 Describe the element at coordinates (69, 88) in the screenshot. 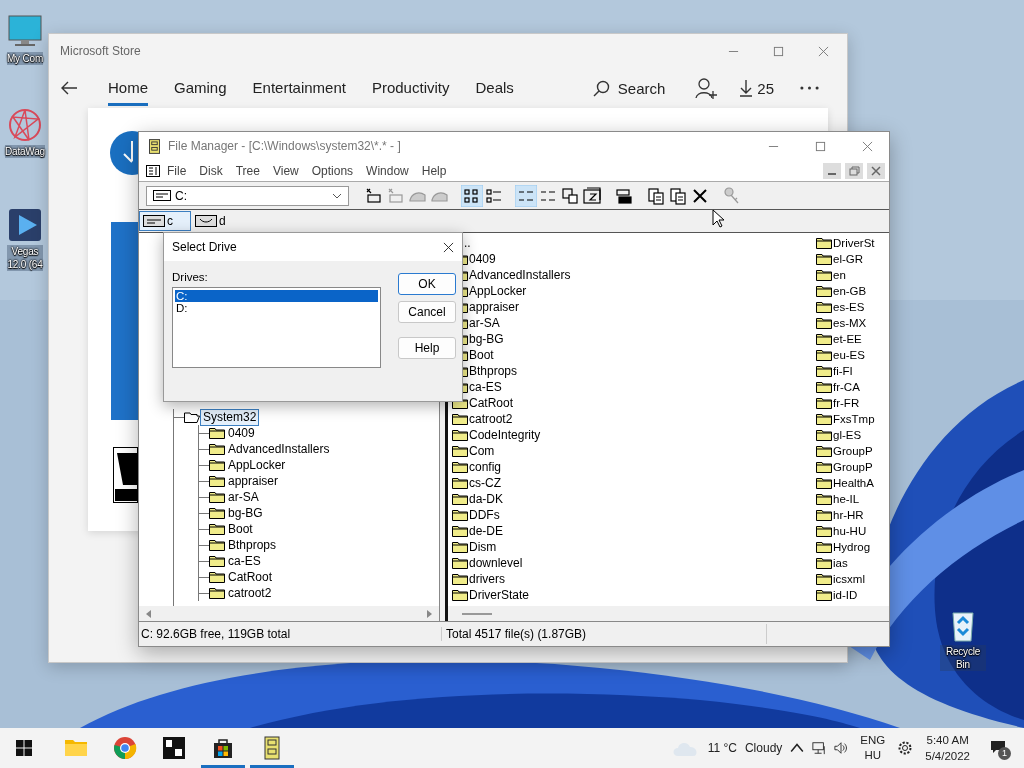

I see `back-arrow-icon` at that location.